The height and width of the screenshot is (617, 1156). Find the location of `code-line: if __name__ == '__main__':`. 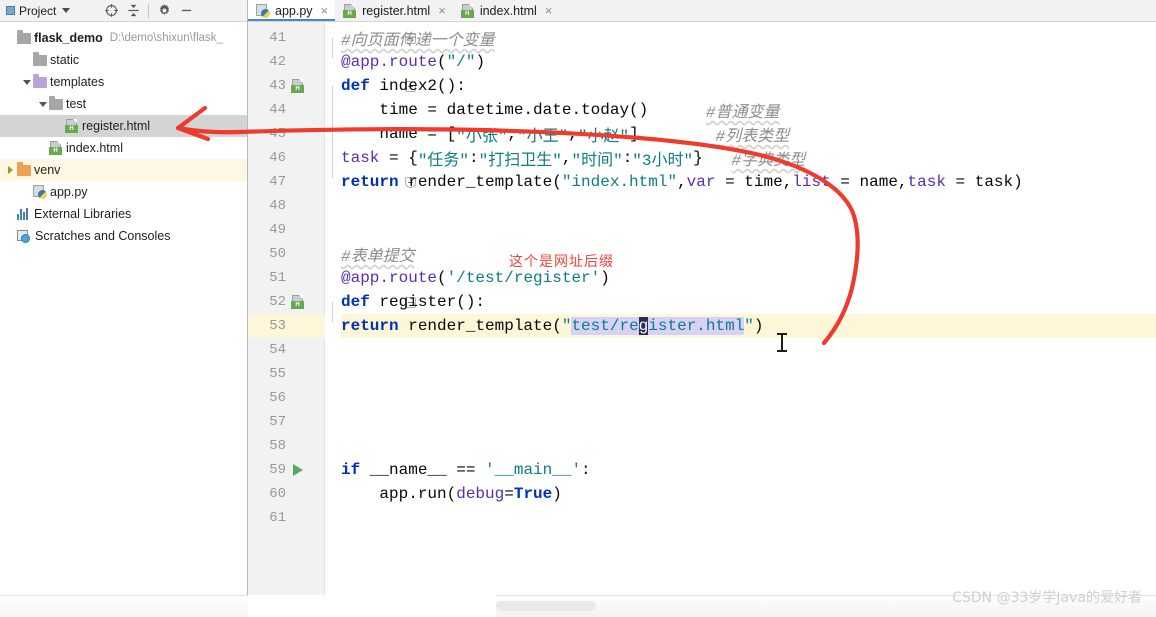

code-line: if __name__ == '__main__': is located at coordinates (748, 470).